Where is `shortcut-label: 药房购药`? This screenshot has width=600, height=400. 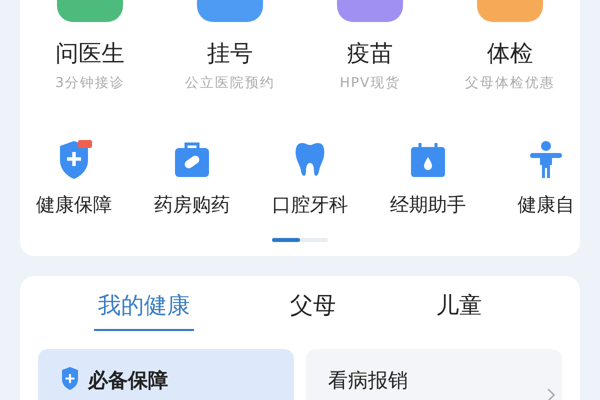
shortcut-label: 药房购药 is located at coordinates (192, 205).